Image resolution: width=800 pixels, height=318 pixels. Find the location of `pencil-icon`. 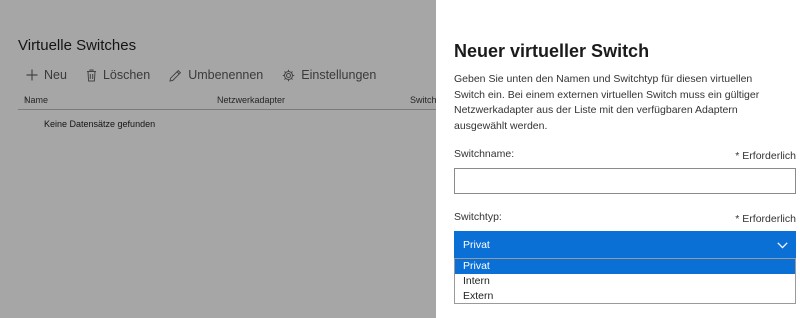

pencil-icon is located at coordinates (175, 75).